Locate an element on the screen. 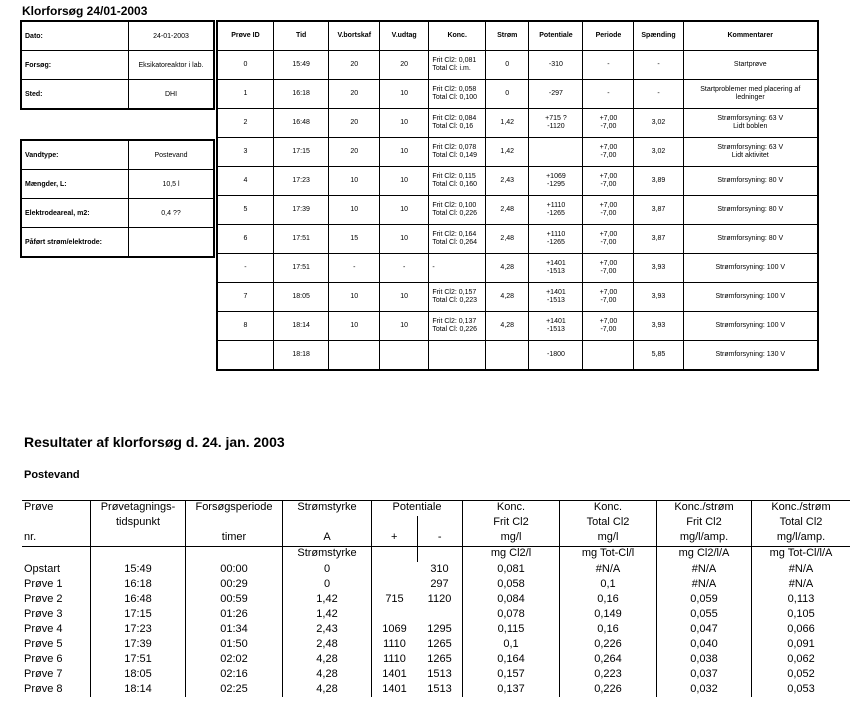  results-header-cell: + is located at coordinates (394, 539).